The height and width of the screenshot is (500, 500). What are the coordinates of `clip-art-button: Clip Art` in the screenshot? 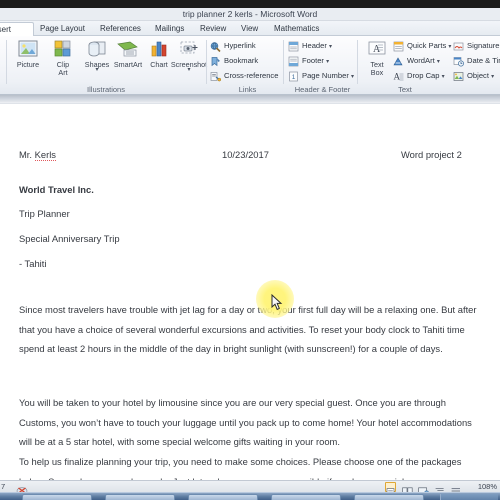 It's located at (63, 60).